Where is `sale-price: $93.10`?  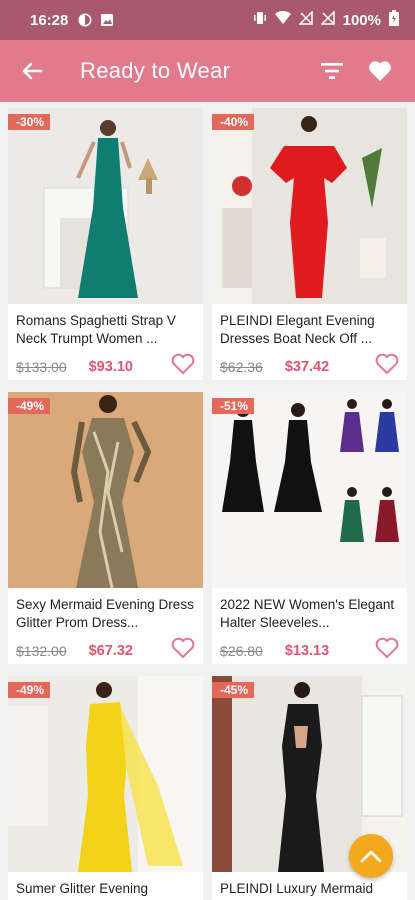 sale-price: $93.10 is located at coordinates (110, 367).